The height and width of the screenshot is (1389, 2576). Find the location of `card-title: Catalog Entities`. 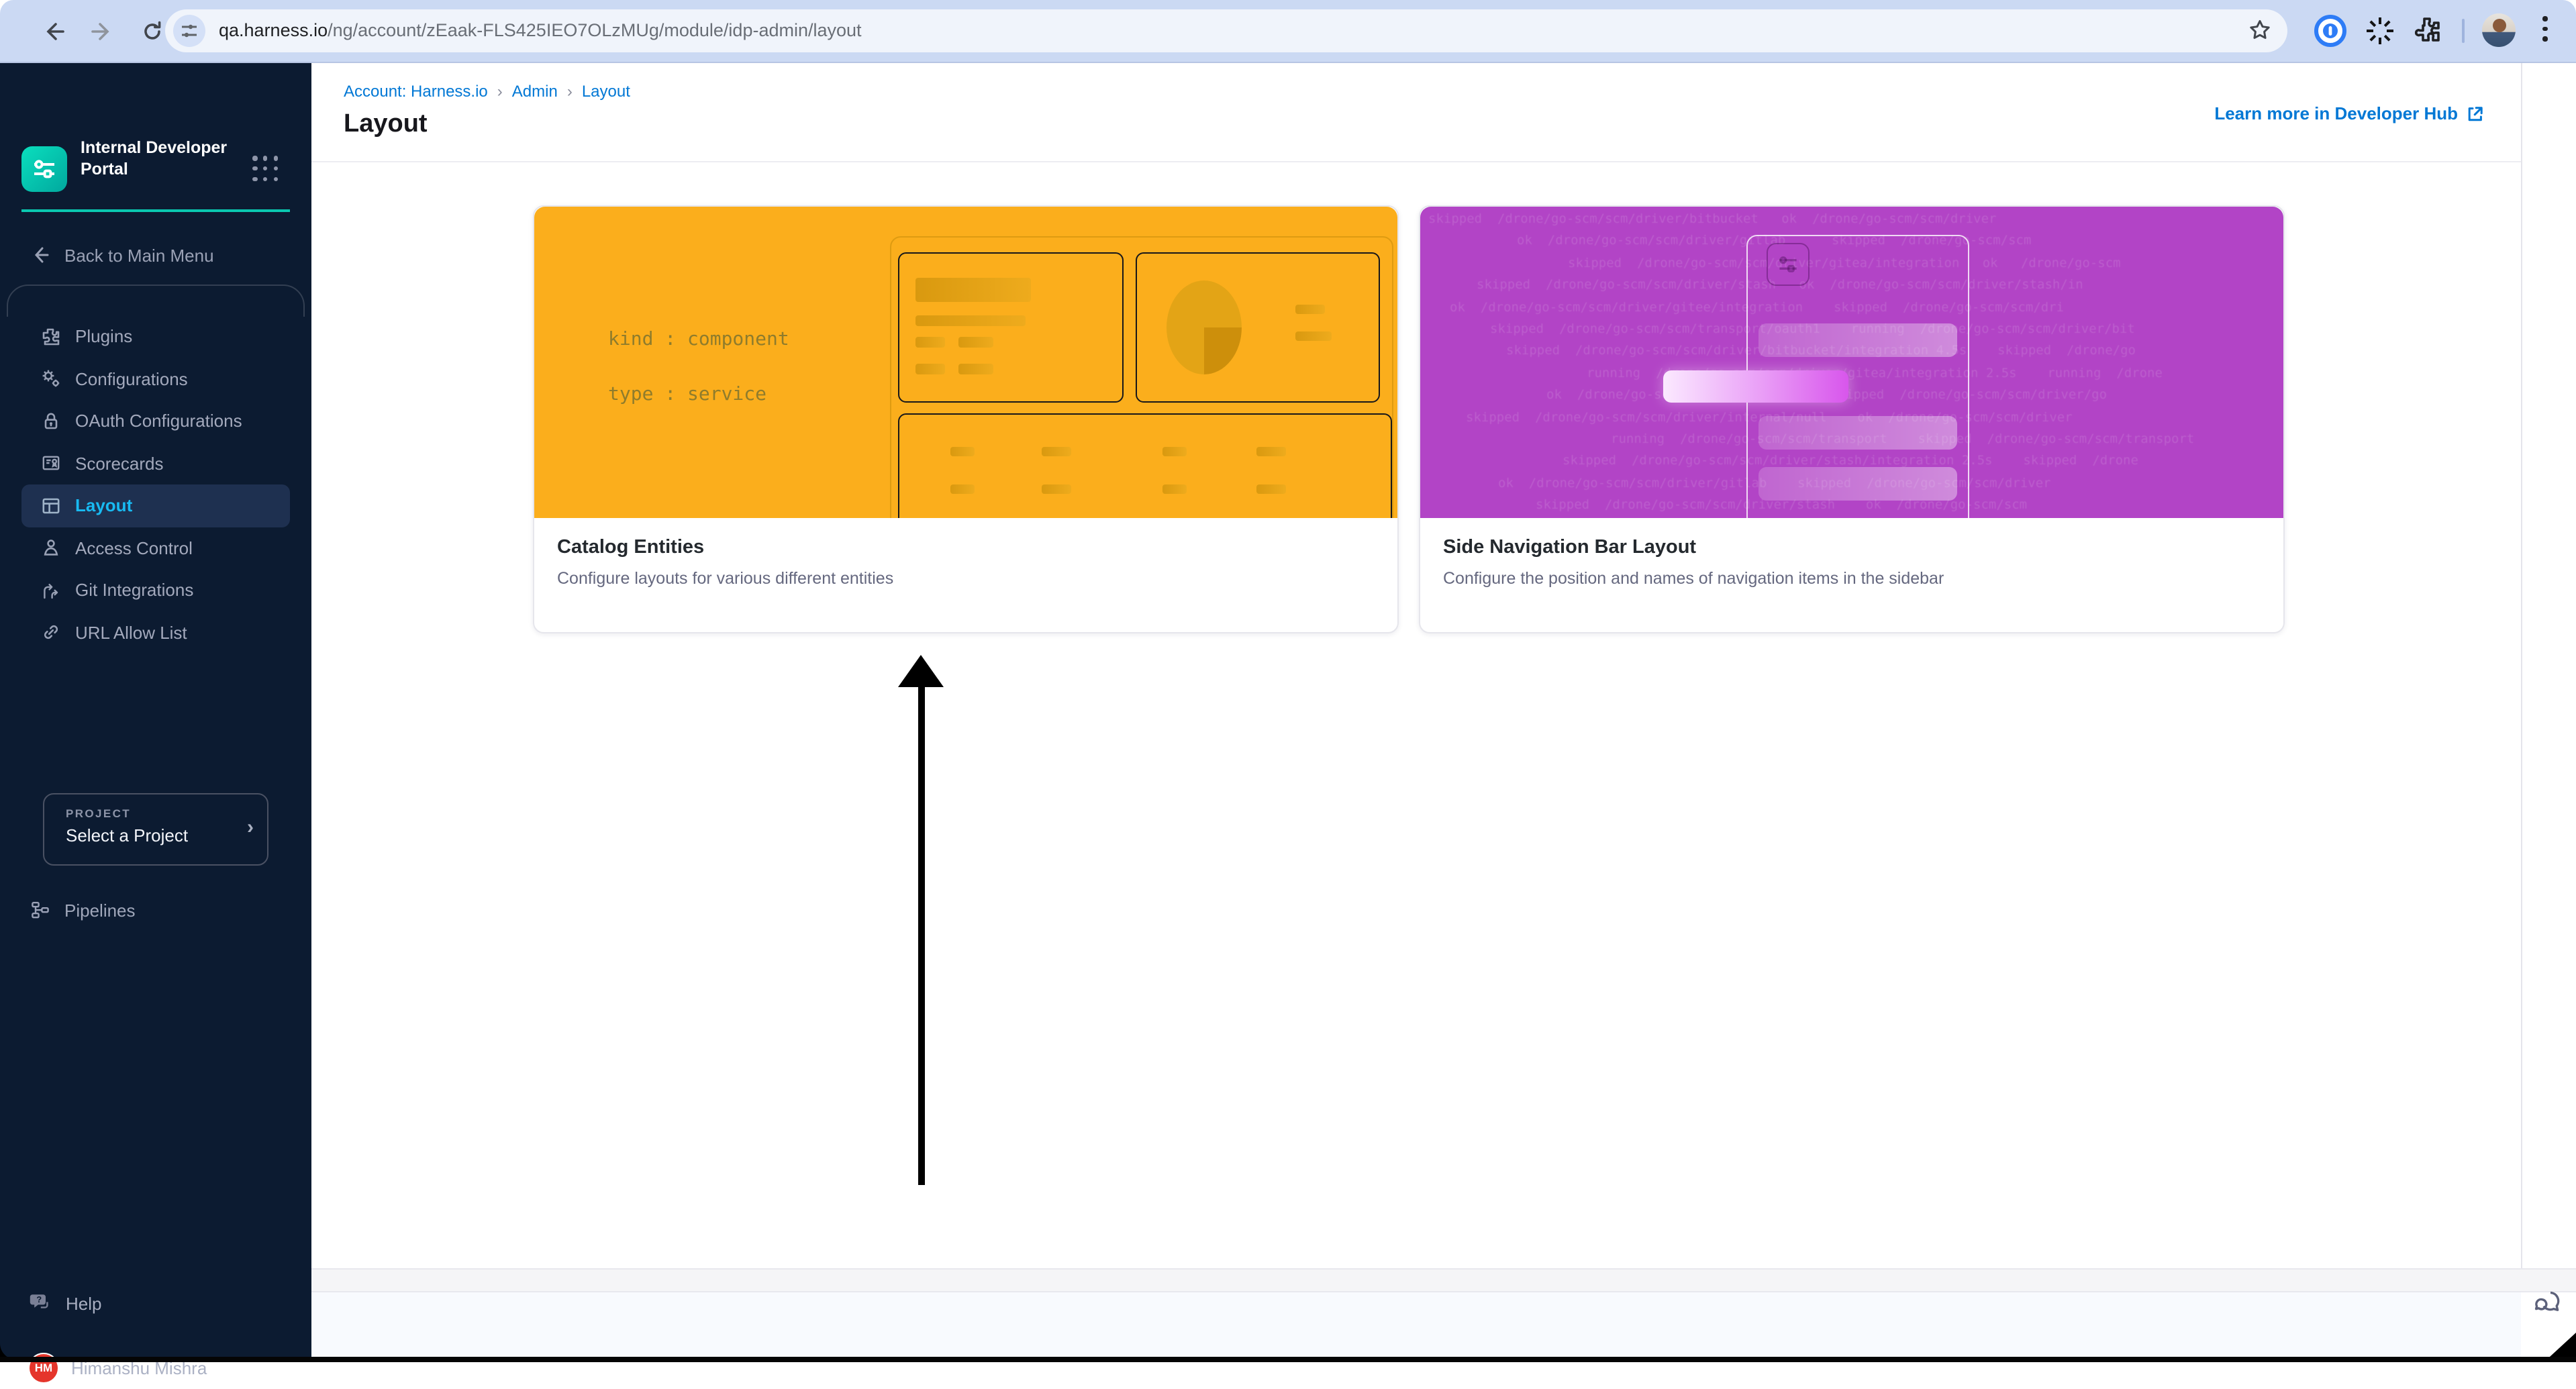

card-title: Catalog Entities is located at coordinates (631, 548).